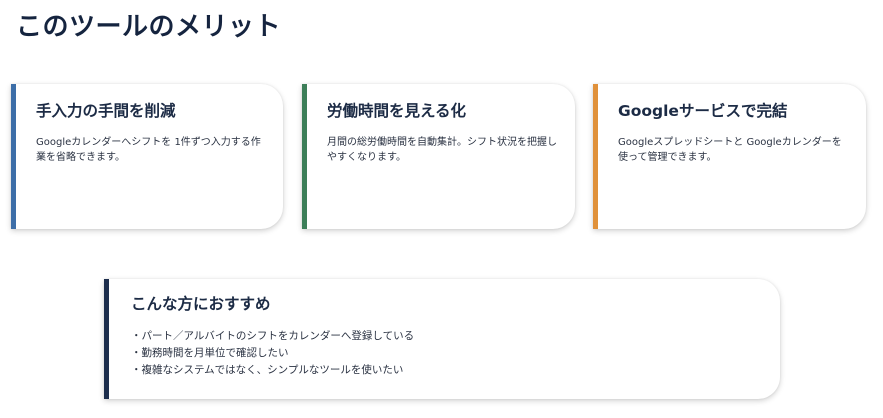 The width and height of the screenshot is (883, 418). I want to click on benefit-card-description: Googleスプレッドシートと Googleカレンダーを使って管理できます。, so click(730, 150).